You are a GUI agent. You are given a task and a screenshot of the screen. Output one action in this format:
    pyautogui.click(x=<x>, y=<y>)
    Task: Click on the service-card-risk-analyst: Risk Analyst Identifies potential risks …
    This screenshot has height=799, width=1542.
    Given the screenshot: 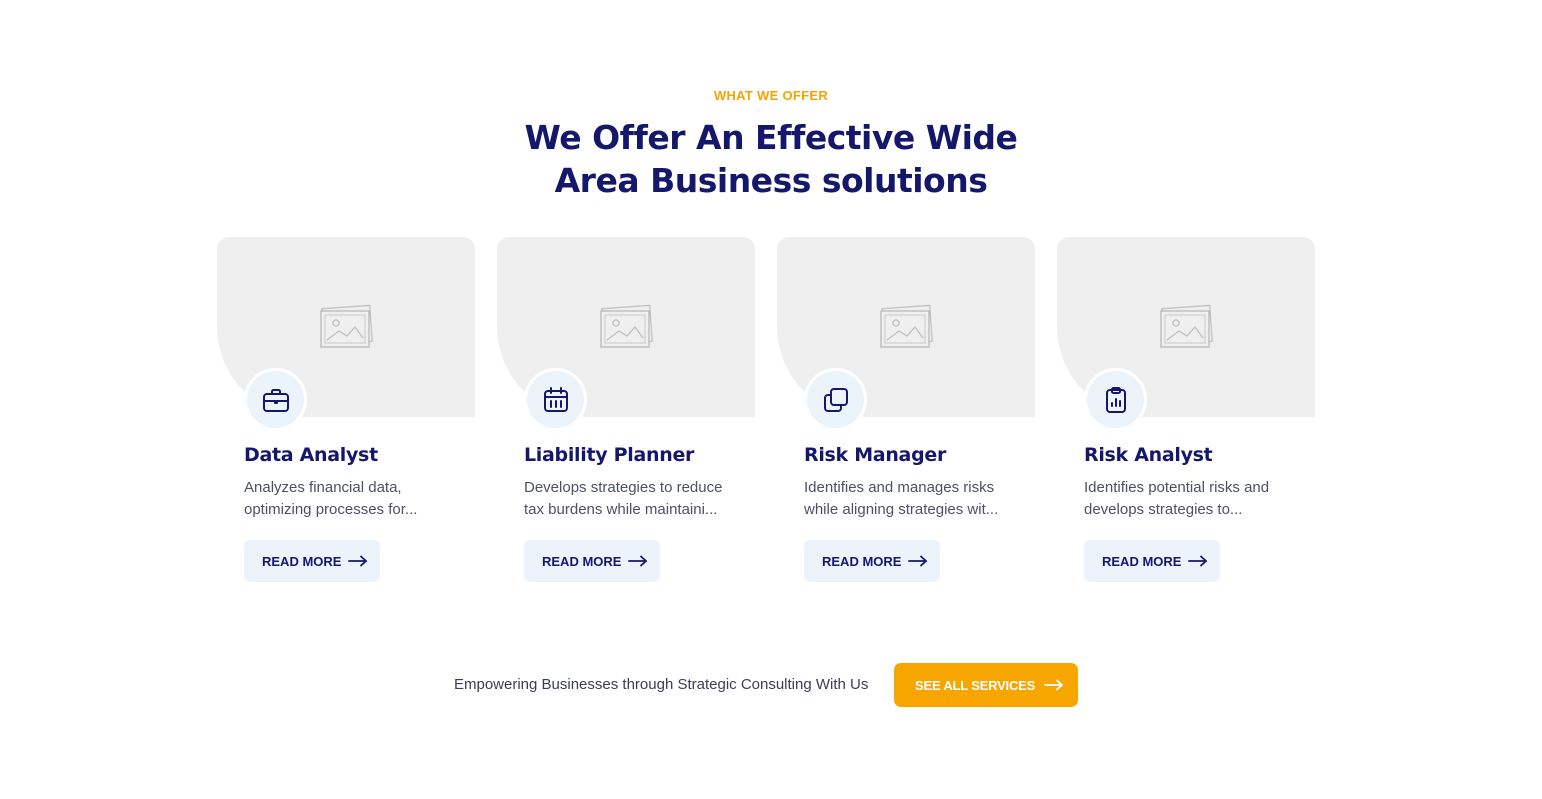 What is the action you would take?
    pyautogui.click(x=1186, y=417)
    